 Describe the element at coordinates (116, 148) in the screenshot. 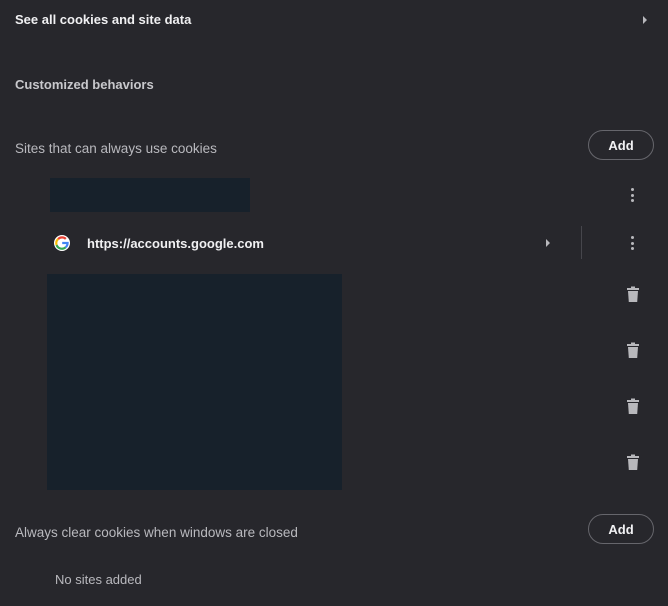

I see `allow-cookies-heading: Sites that can always use cookies` at that location.